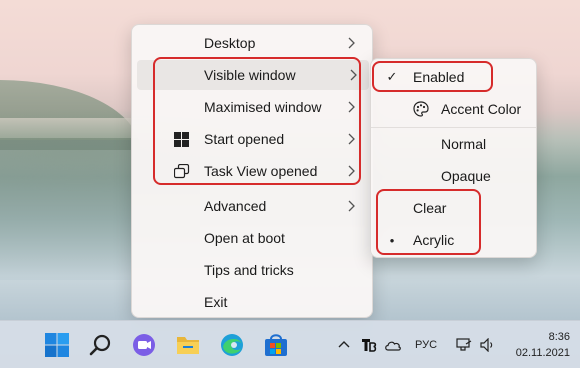  What do you see at coordinates (230, 43) in the screenshot?
I see `menu-item-label: Desktop` at bounding box center [230, 43].